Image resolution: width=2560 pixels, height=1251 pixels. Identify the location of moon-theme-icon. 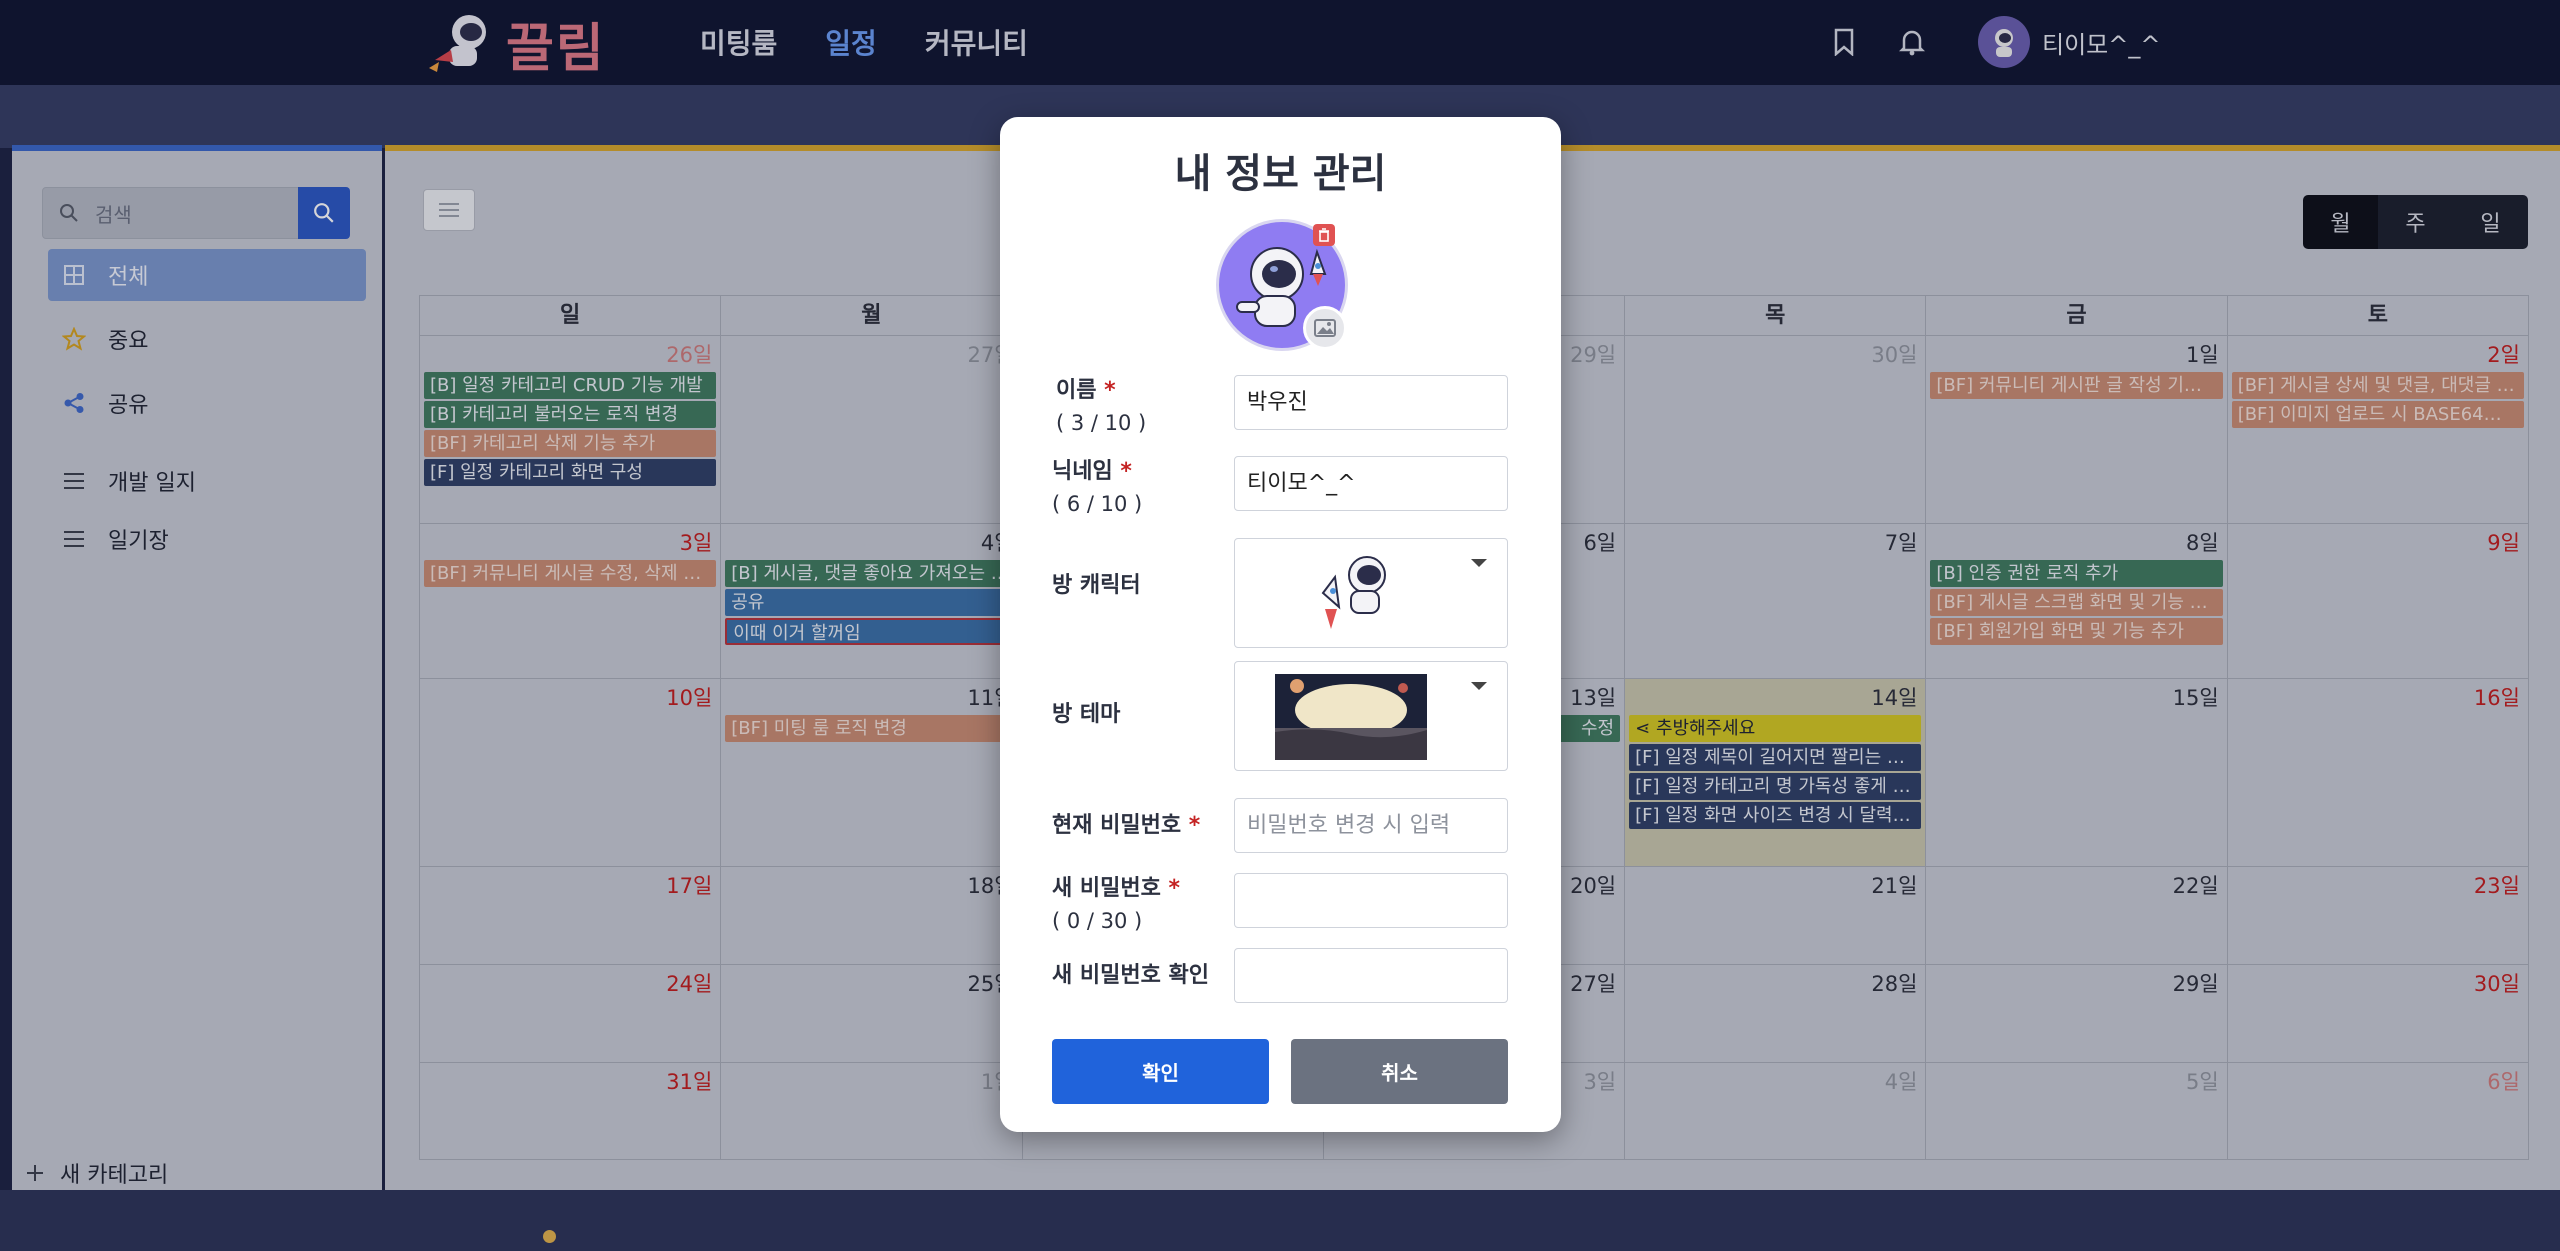
(1351, 717).